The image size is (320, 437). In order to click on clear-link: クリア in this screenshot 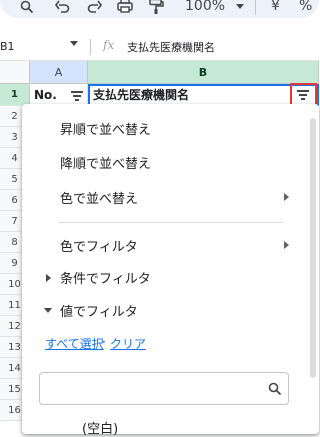, I will do `click(128, 343)`.